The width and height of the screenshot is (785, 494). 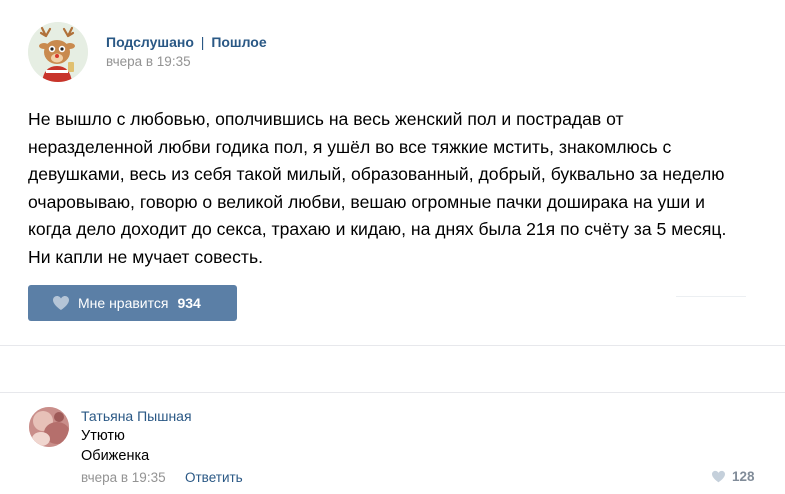 I want to click on comment-author: Татьяна Пышная, so click(x=136, y=416).